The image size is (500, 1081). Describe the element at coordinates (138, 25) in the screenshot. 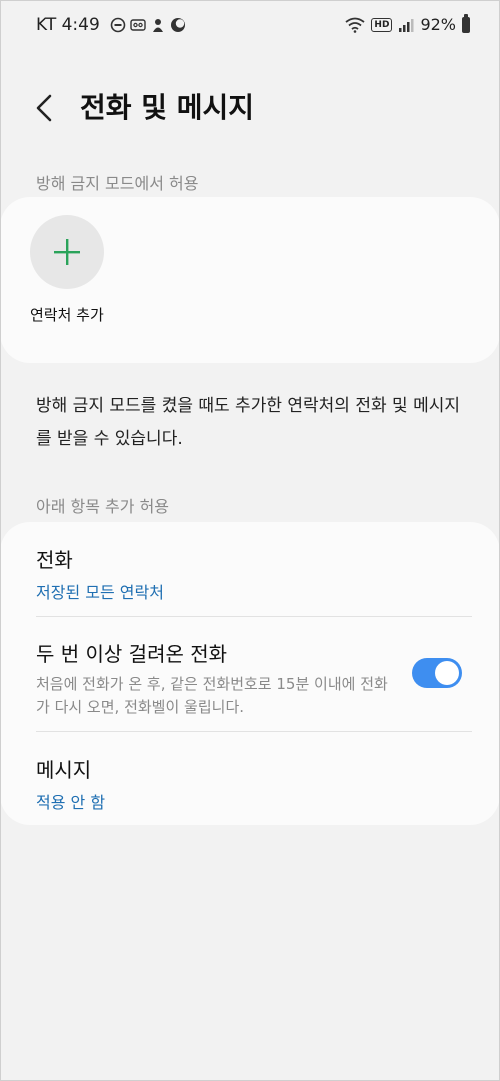

I see `voicemail-icon` at that location.